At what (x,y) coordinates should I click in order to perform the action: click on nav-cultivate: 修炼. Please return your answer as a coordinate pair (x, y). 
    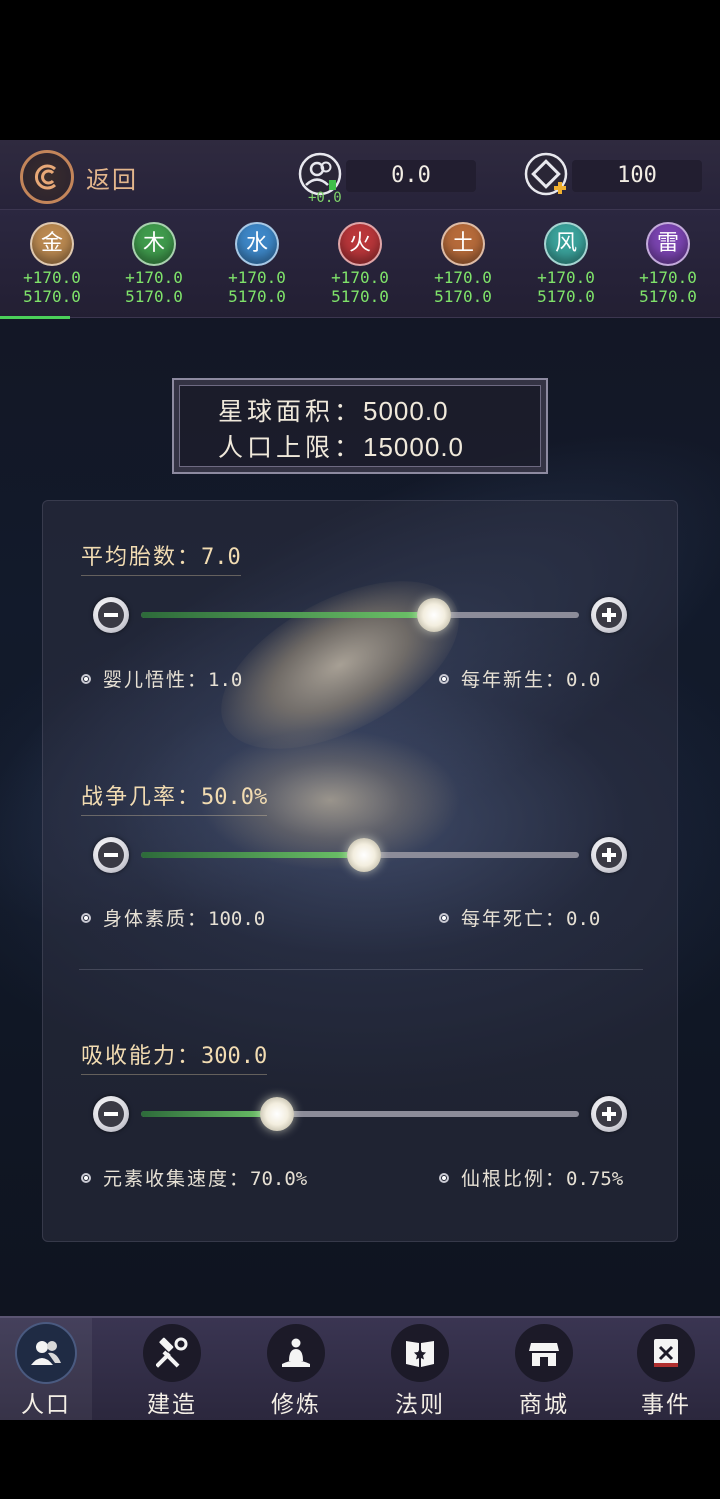
    Looking at the image, I should click on (296, 1372).